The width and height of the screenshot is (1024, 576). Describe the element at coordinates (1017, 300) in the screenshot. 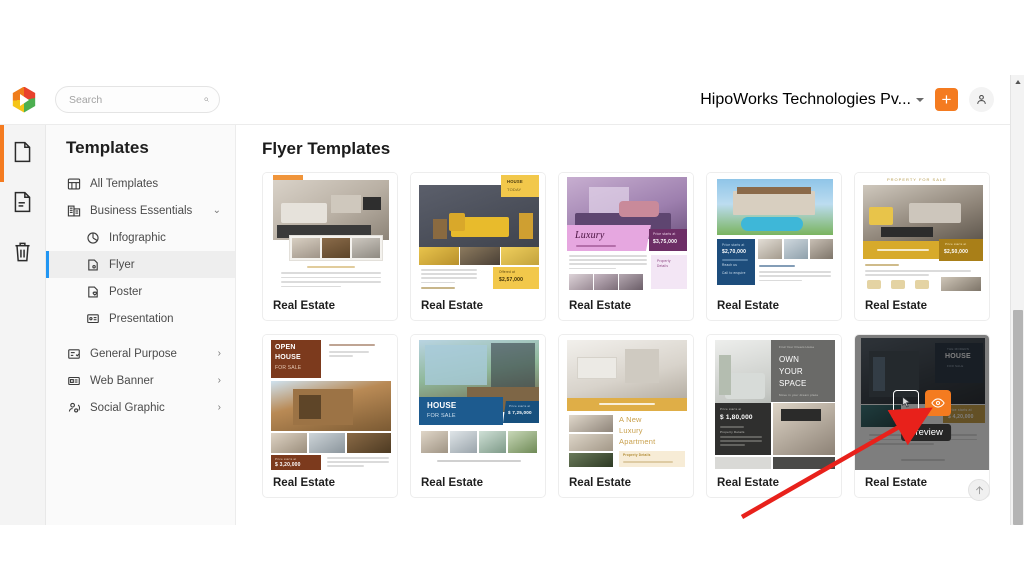

I see `page-scrollbar` at that location.